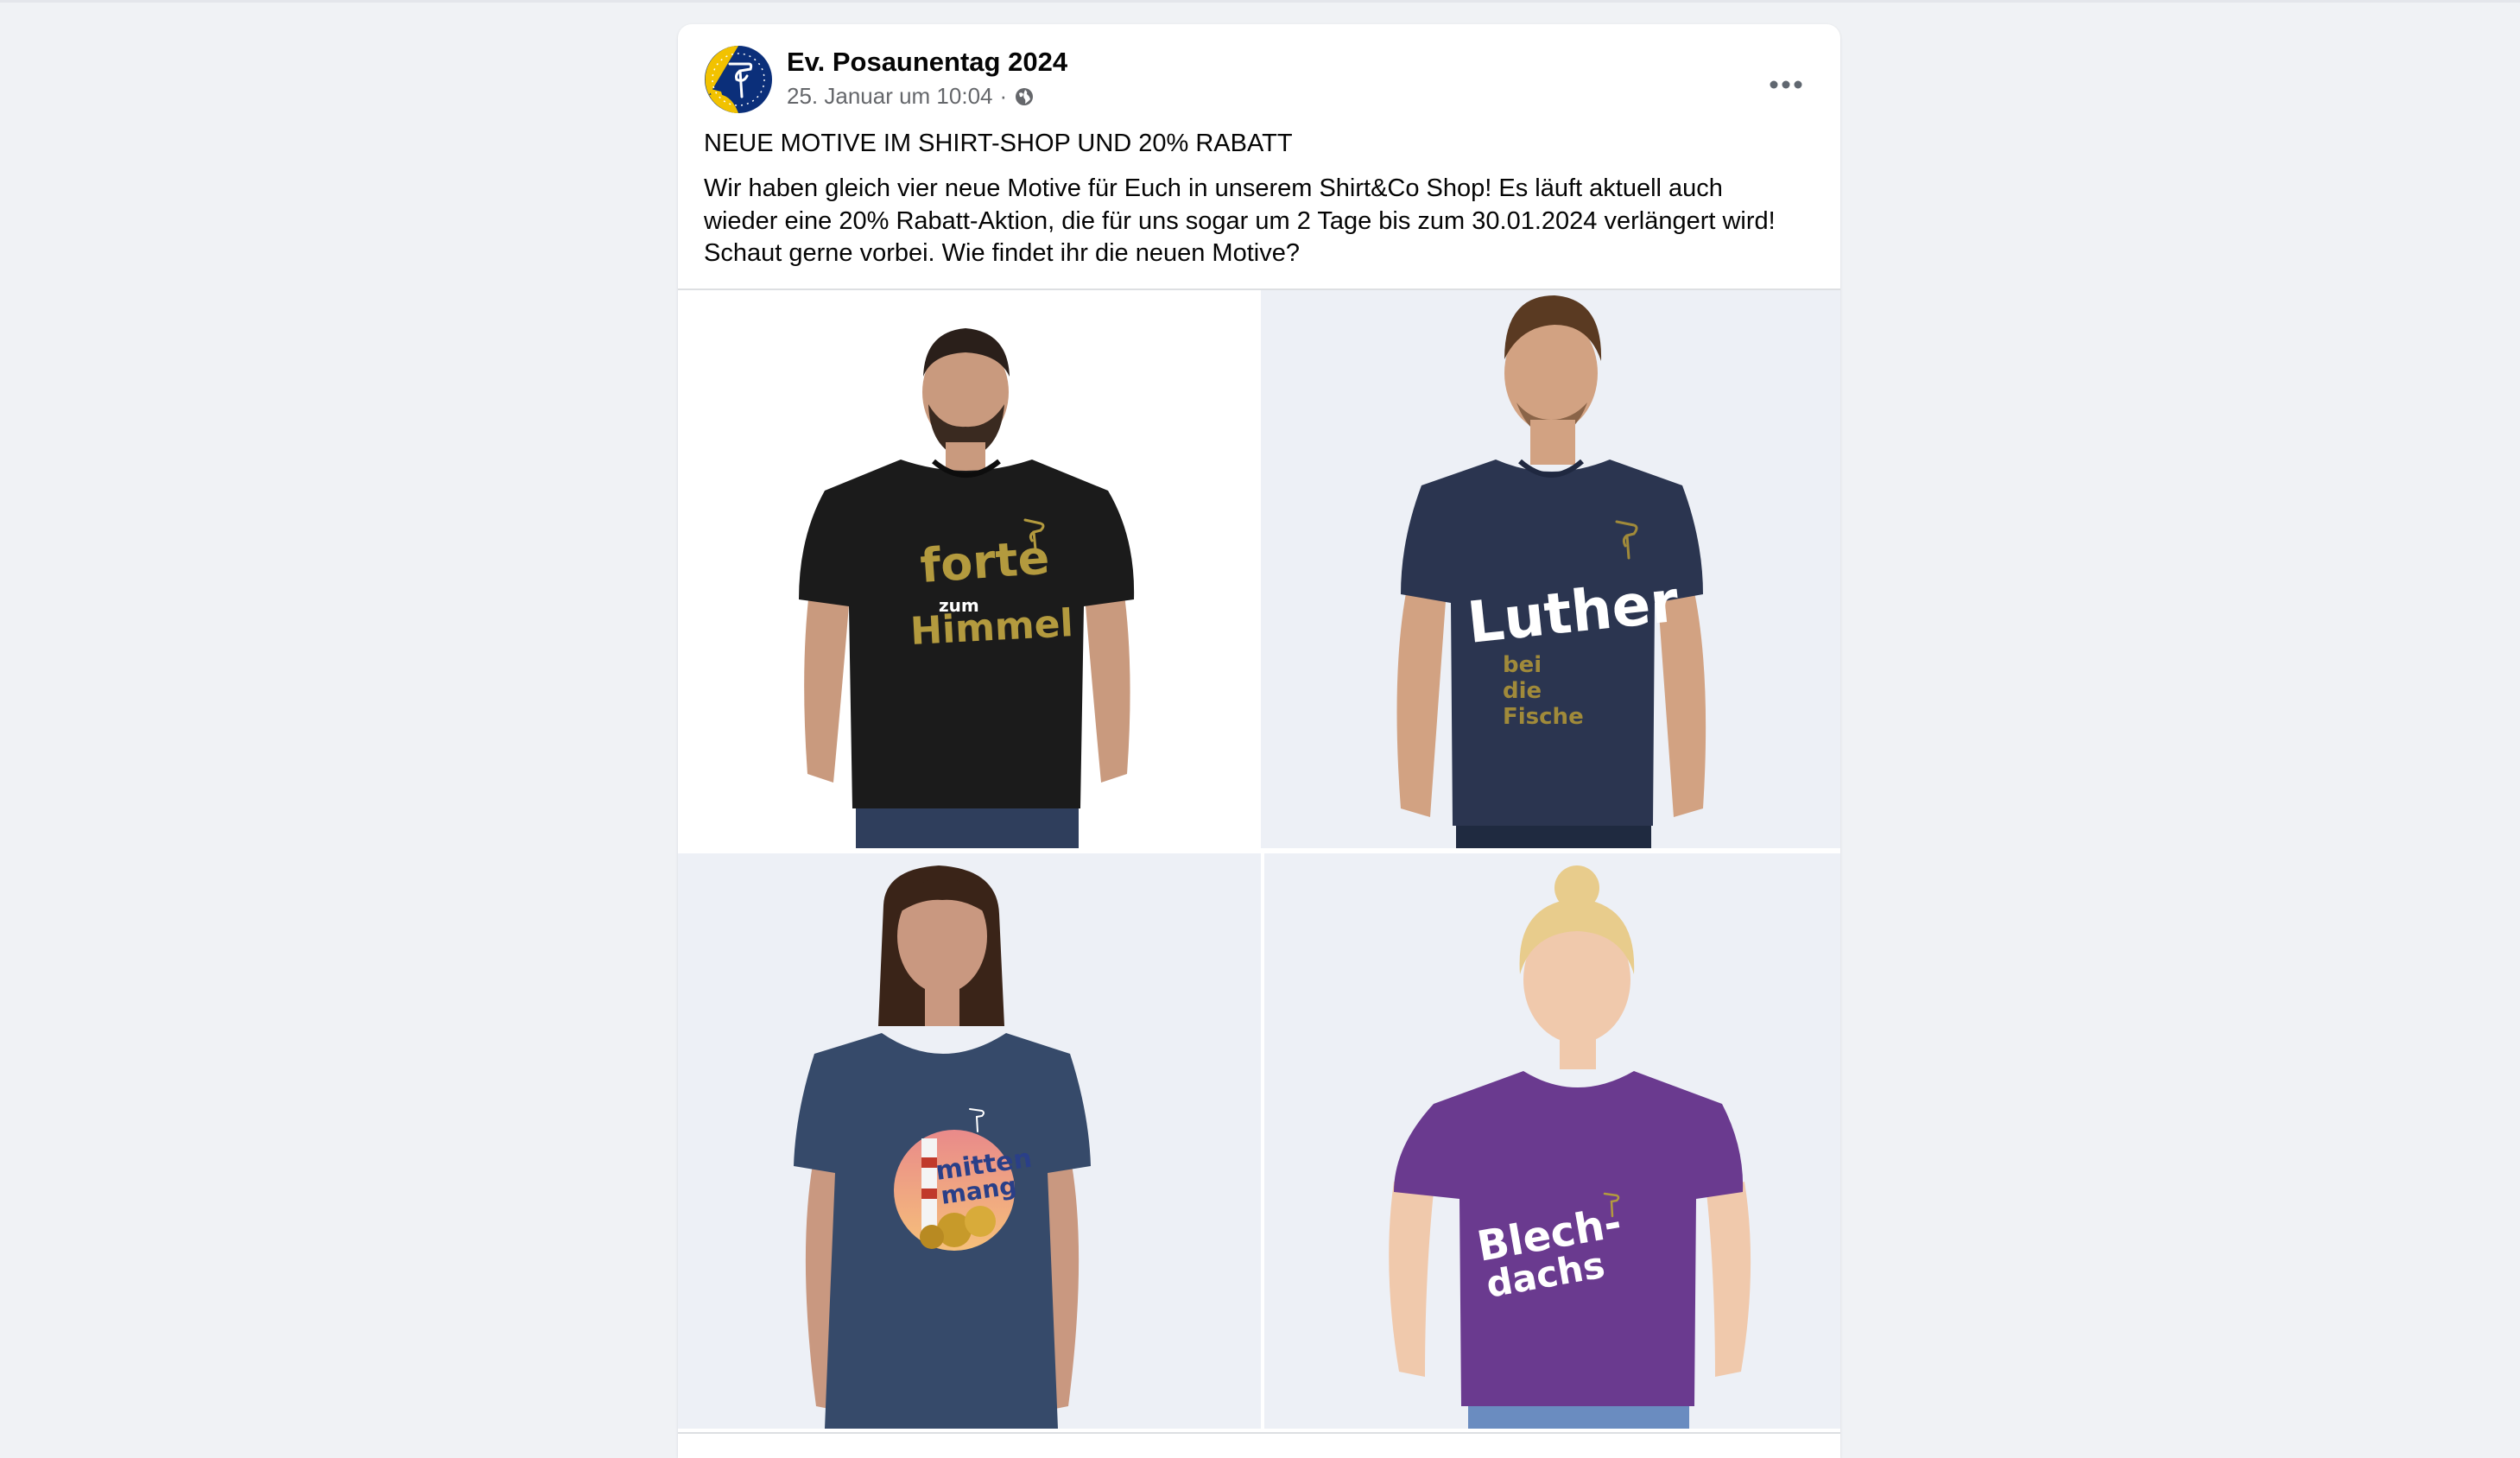  What do you see at coordinates (968, 569) in the screenshot?
I see `photo-forte-zum-himmel: forte zum Himmel` at bounding box center [968, 569].